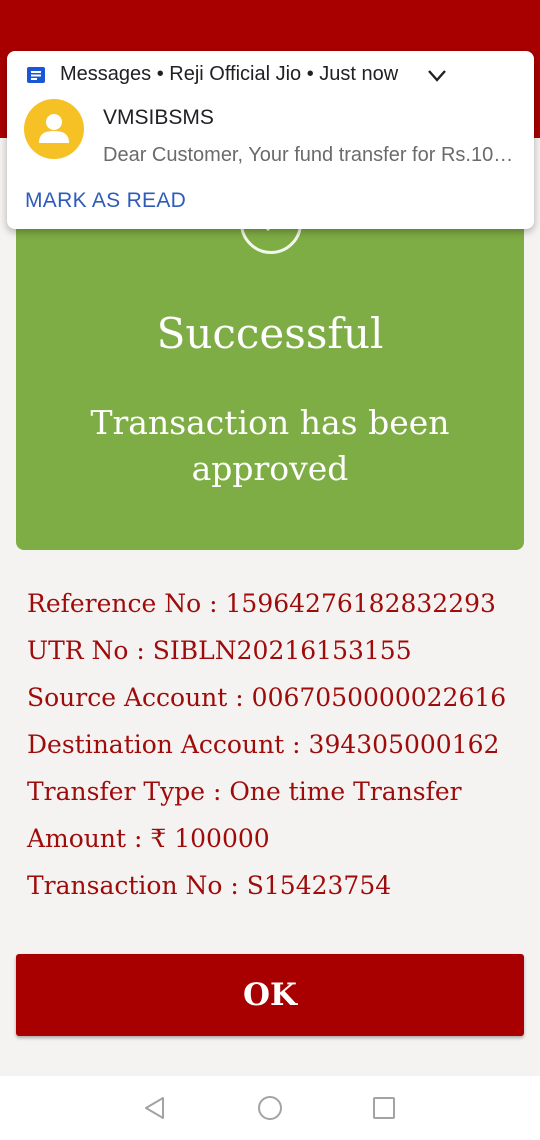 The image size is (540, 1140). What do you see at coordinates (127, 697) in the screenshot?
I see `detail-label: Source Account` at bounding box center [127, 697].